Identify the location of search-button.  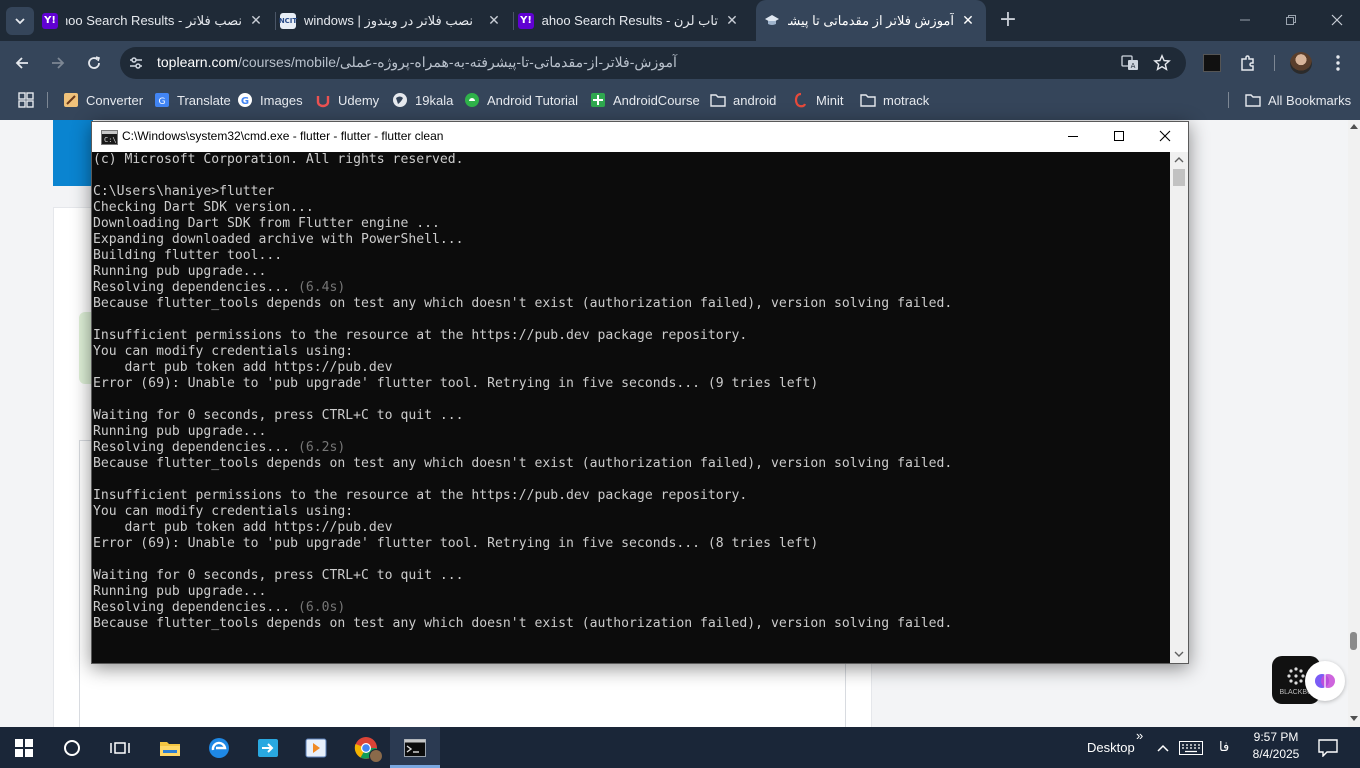
(72, 747).